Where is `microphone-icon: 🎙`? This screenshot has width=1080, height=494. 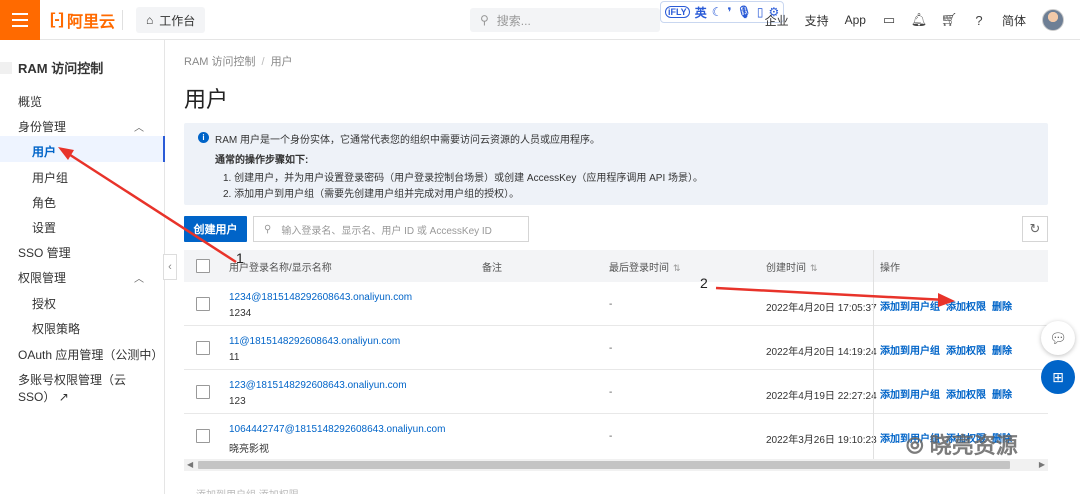
microphone-icon: 🎙 is located at coordinates (744, 12).